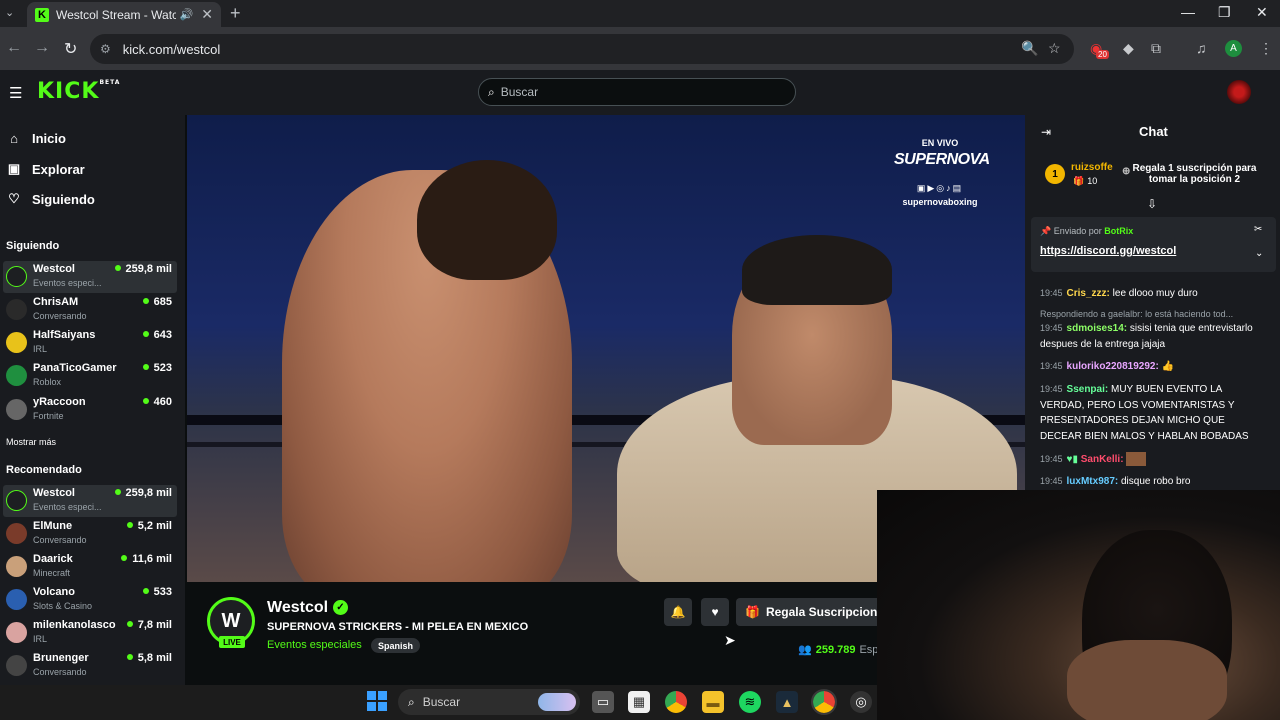  Describe the element at coordinates (105, 49) in the screenshot. I see `site-info-icon: ⚙` at that location.